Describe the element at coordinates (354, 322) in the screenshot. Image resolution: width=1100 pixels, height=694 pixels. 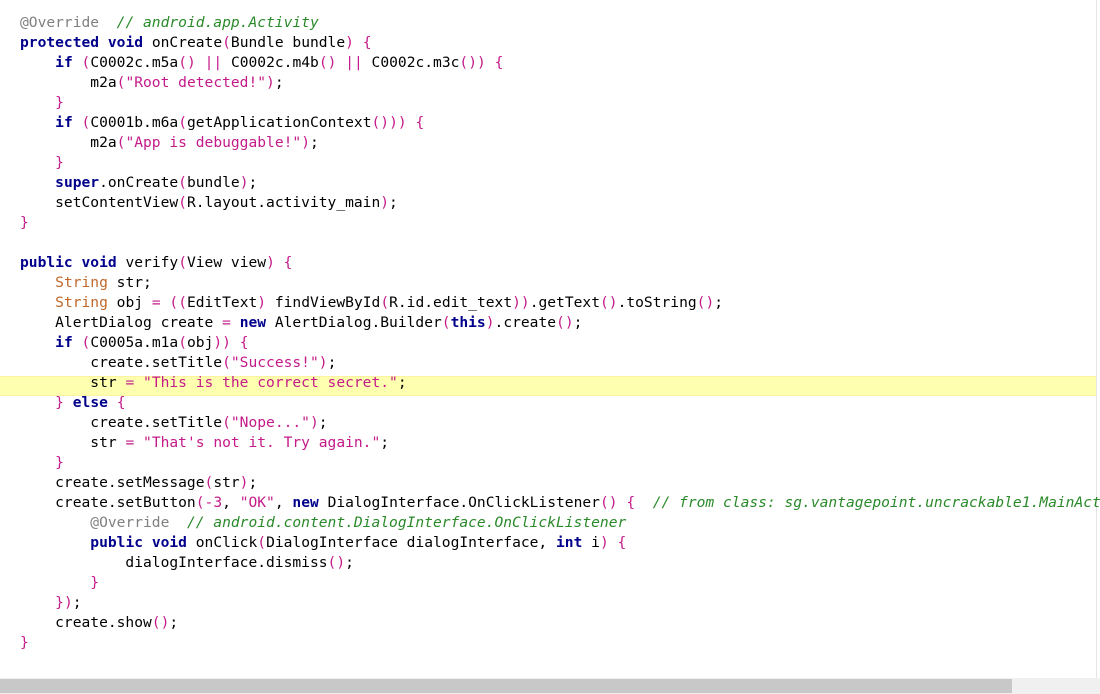
I see `code-token: AlertDialog.Builder` at that location.